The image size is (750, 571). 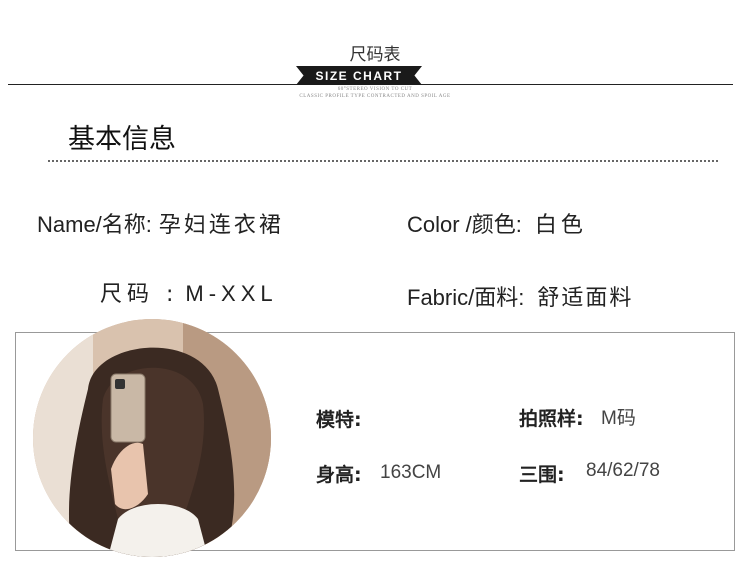 I want to click on fabric-label: Fabric/面料:, so click(x=466, y=297).